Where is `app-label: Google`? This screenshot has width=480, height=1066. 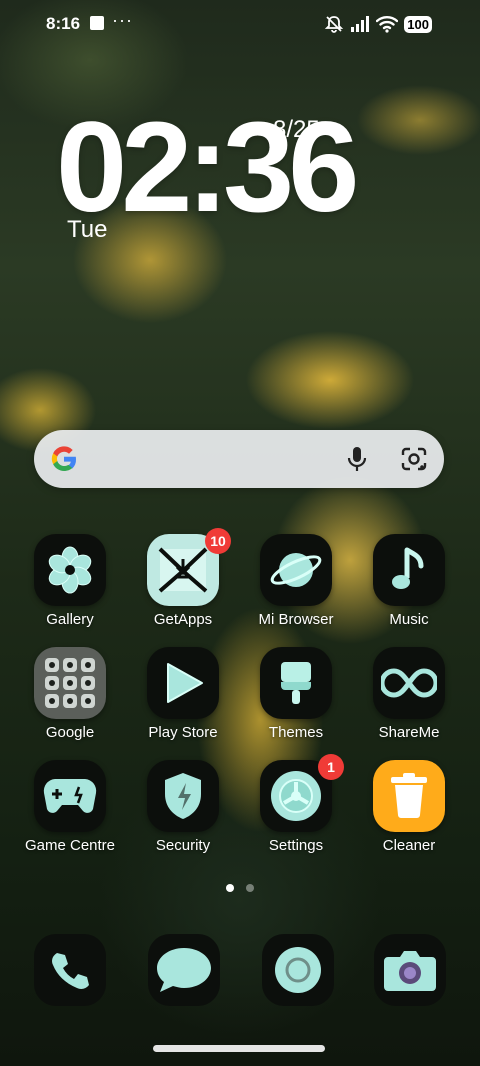 app-label: Google is located at coordinates (70, 732).